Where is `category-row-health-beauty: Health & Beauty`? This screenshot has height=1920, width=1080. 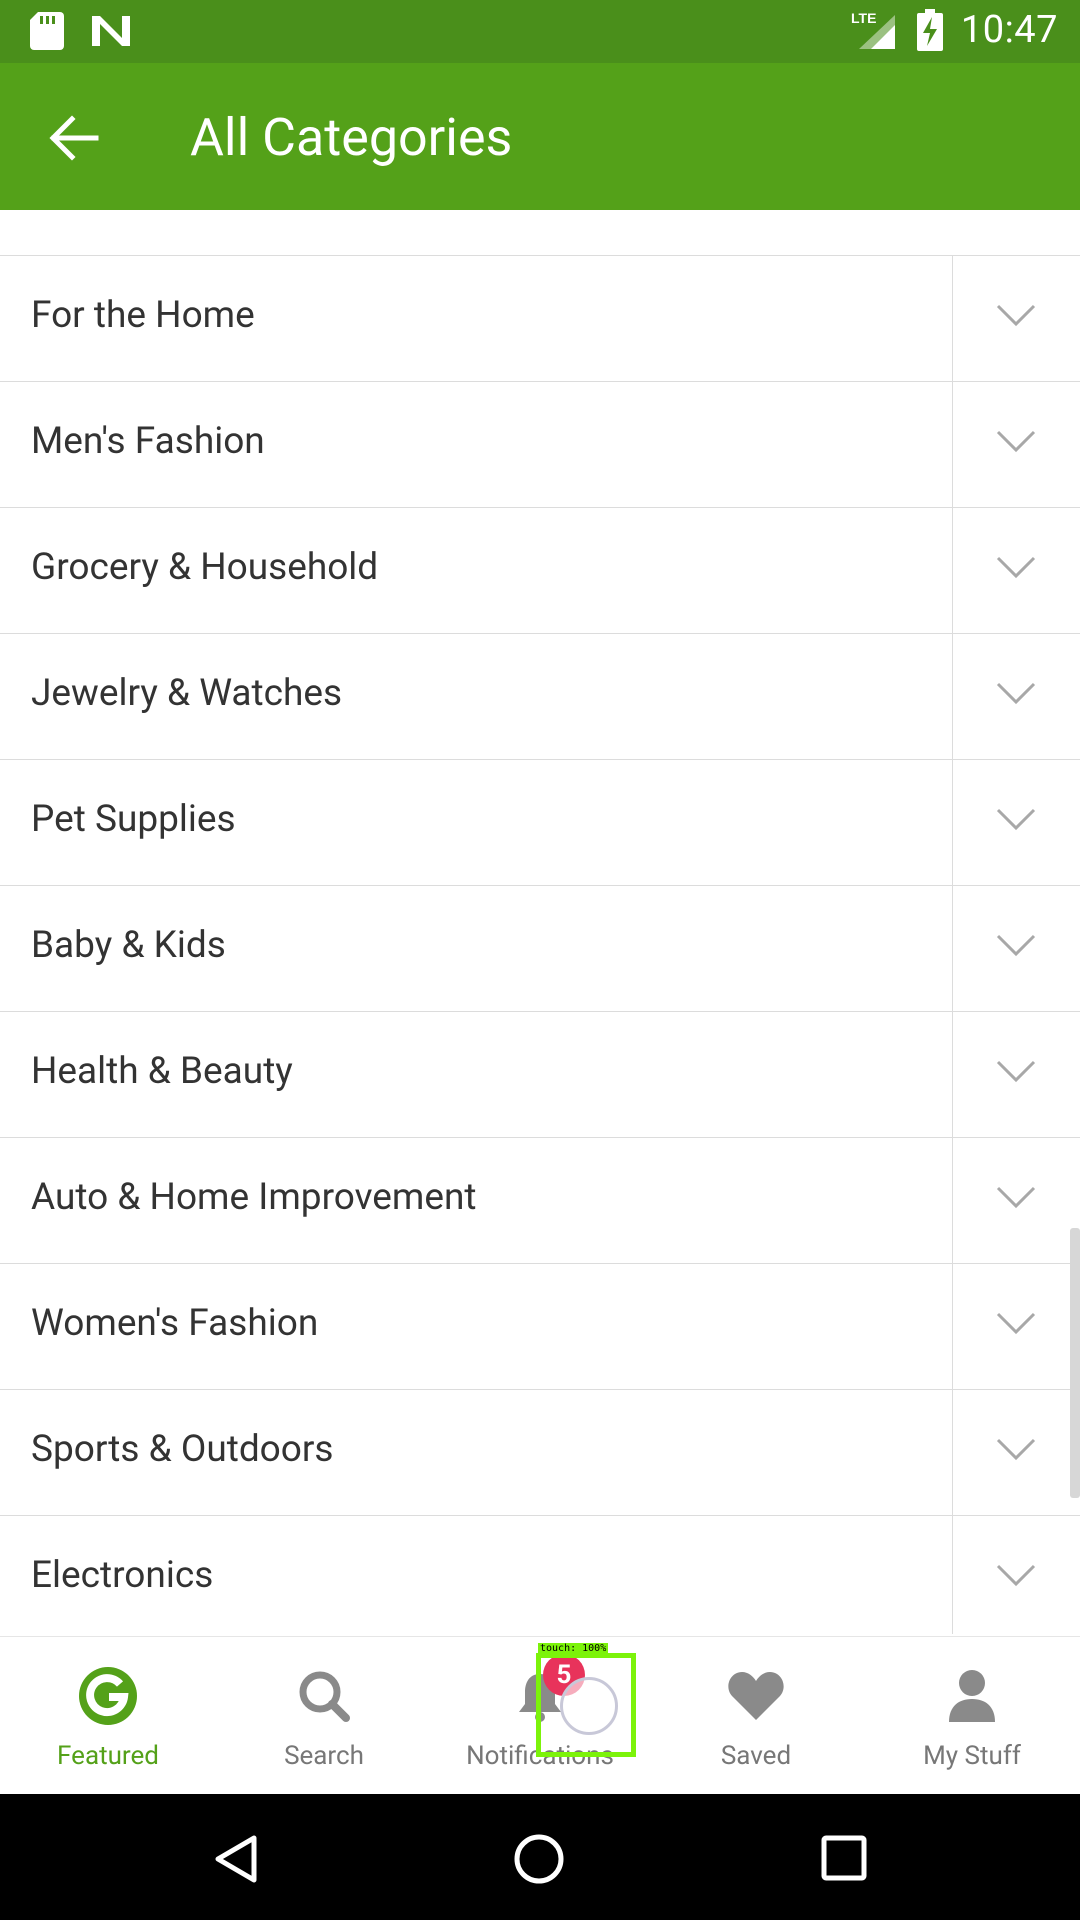 category-row-health-beauty: Health & Beauty is located at coordinates (540, 1075).